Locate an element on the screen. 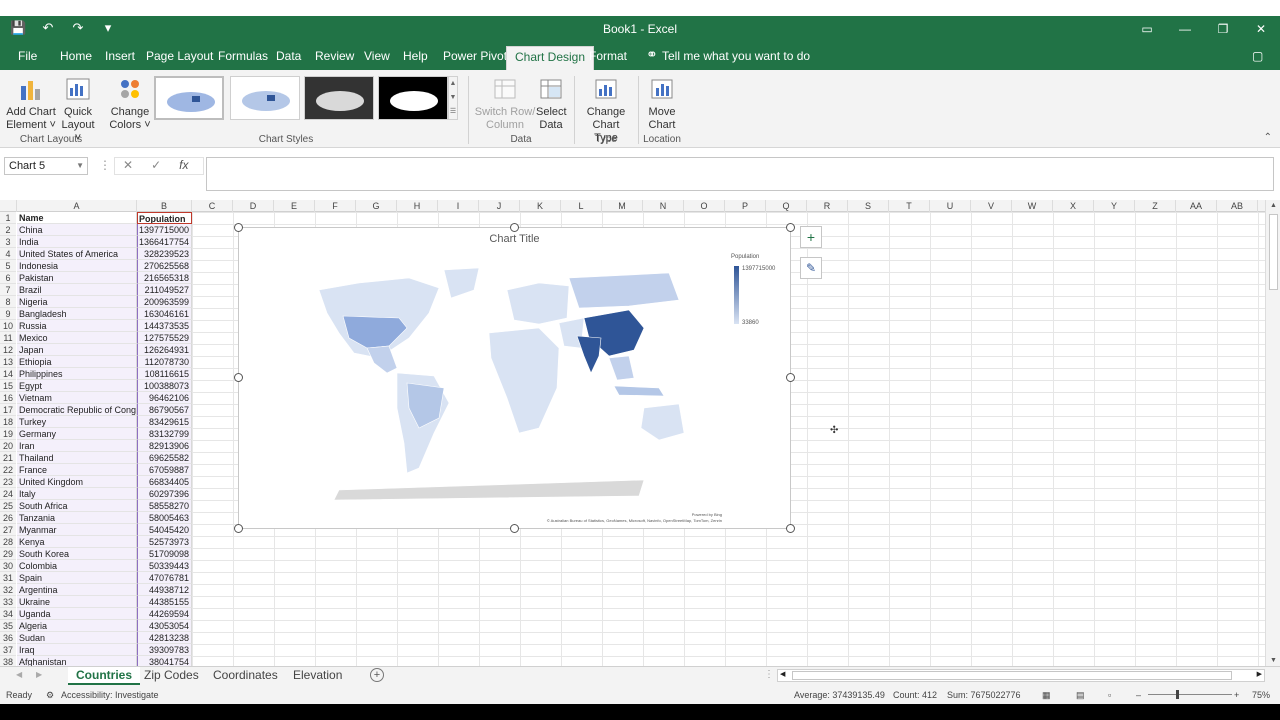 Image resolution: width=1280 pixels, height=720 pixels. row-header: 18 is located at coordinates (8, 422).